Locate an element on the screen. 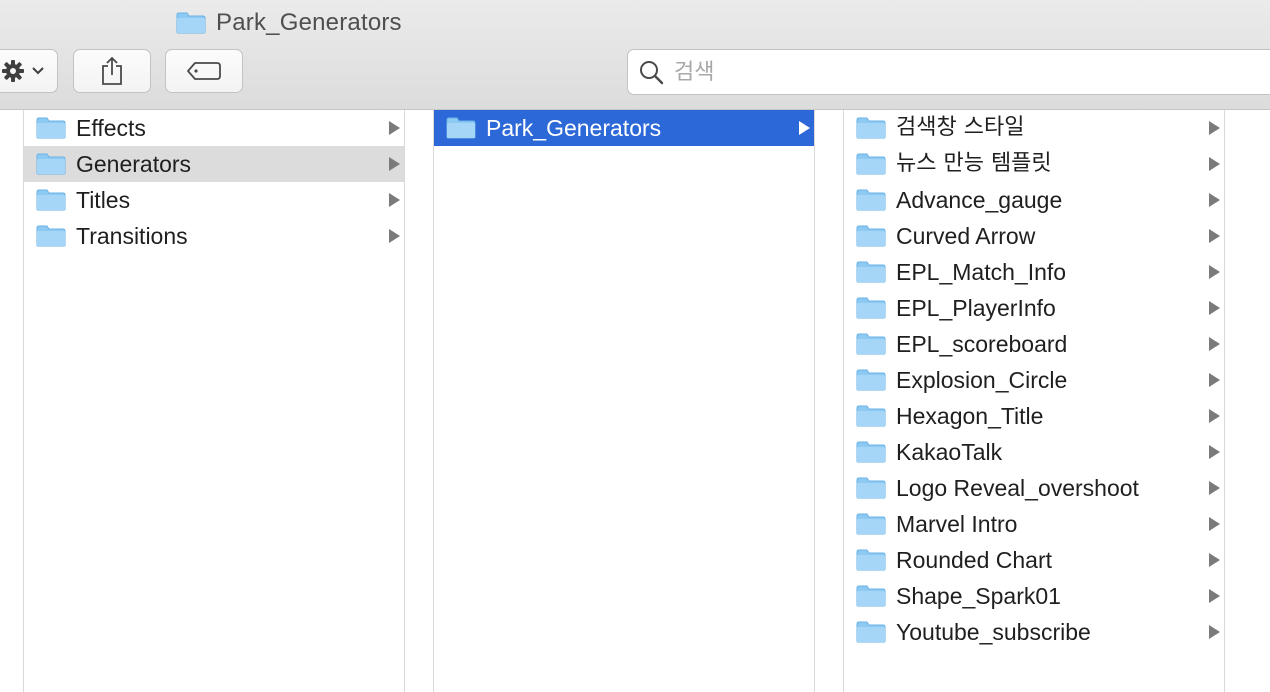 The height and width of the screenshot is (692, 1270). list-item: Logo Reveal_overshoot is located at coordinates (1034, 488).